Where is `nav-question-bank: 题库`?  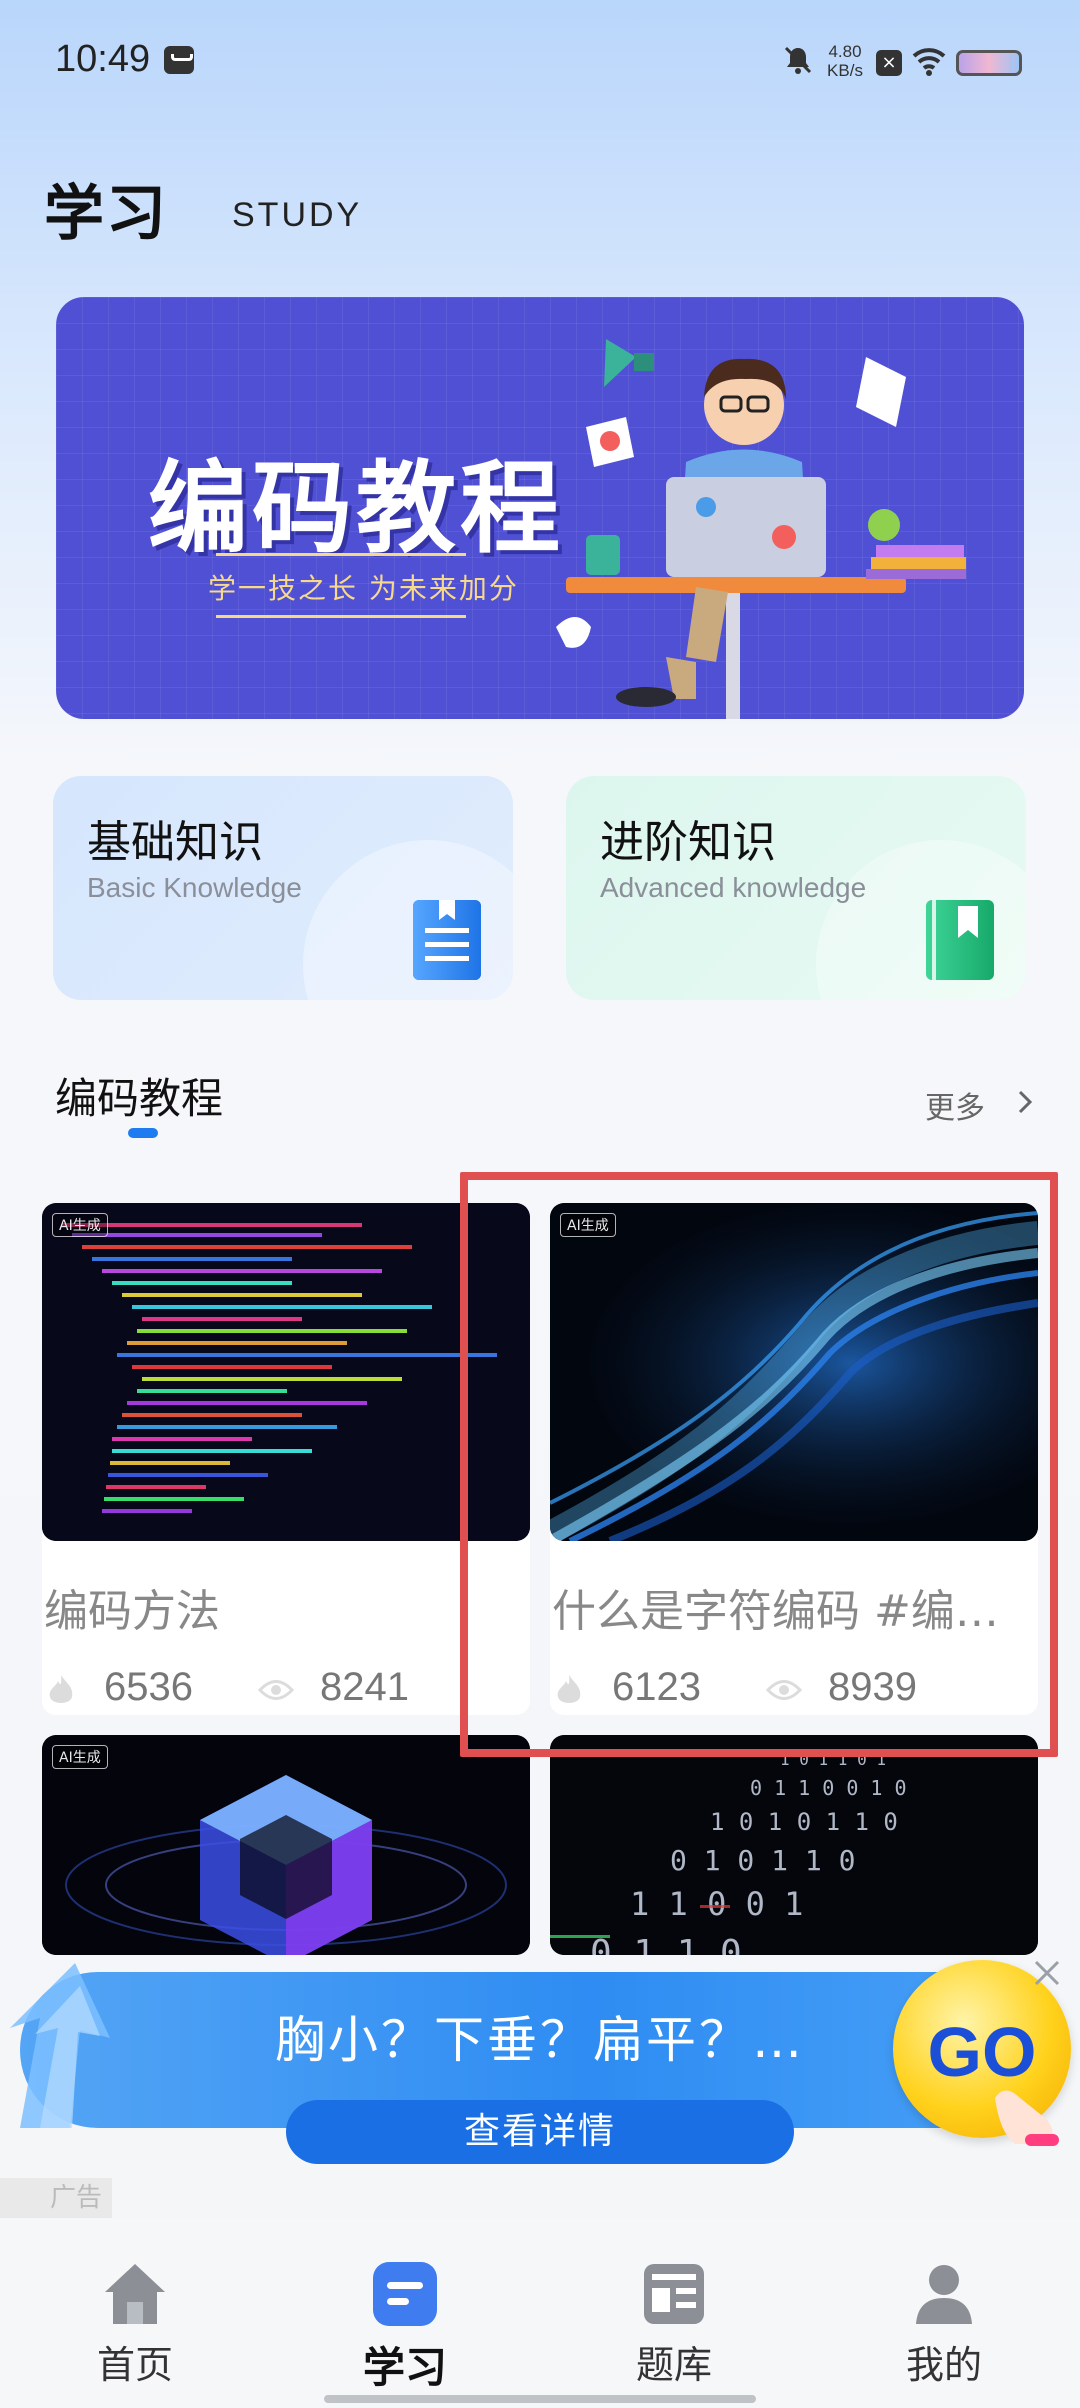 nav-question-bank: 题库 is located at coordinates (674, 2323).